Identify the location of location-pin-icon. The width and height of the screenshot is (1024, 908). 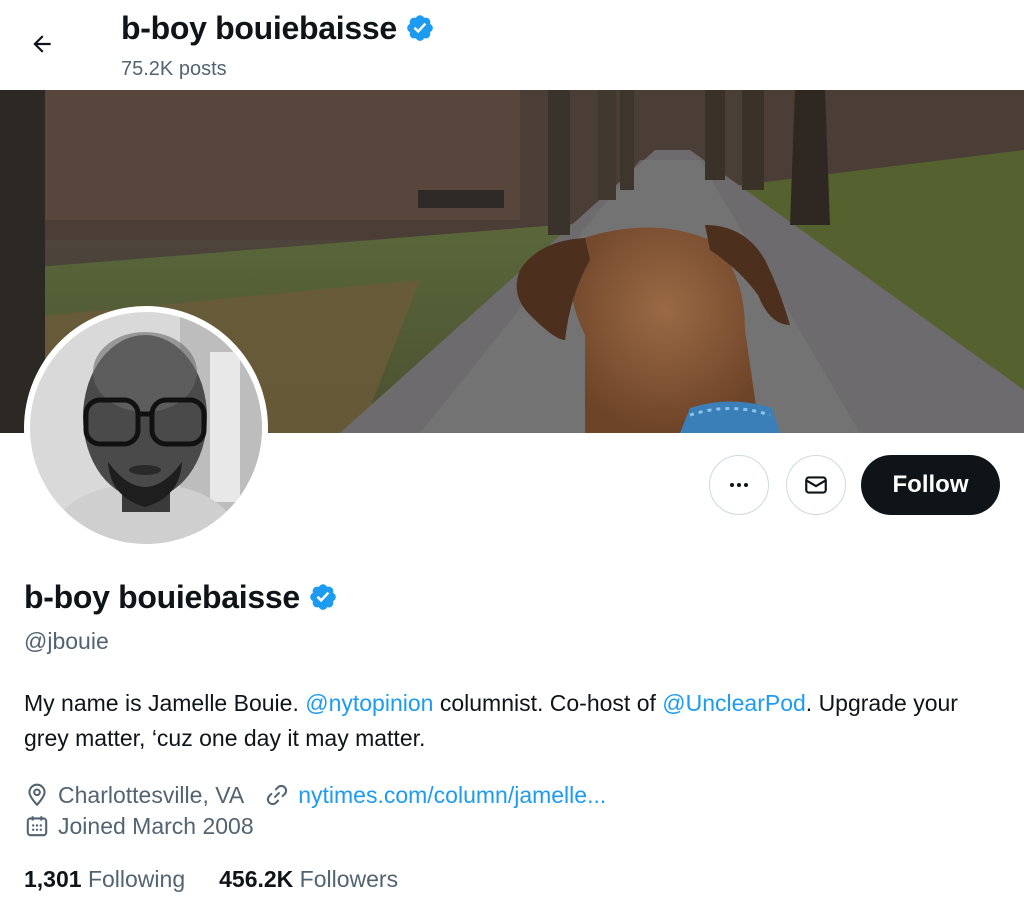
(37, 795).